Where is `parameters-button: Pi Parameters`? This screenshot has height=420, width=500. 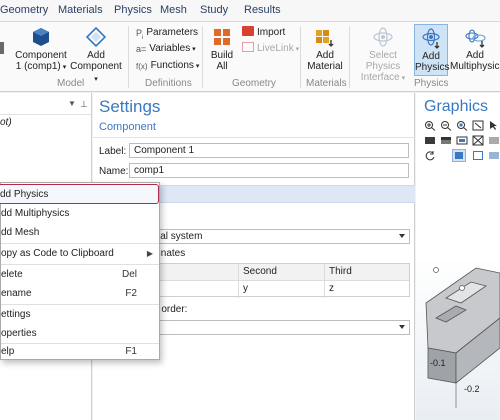
parameters-button: Pi Parameters is located at coordinates (167, 33).